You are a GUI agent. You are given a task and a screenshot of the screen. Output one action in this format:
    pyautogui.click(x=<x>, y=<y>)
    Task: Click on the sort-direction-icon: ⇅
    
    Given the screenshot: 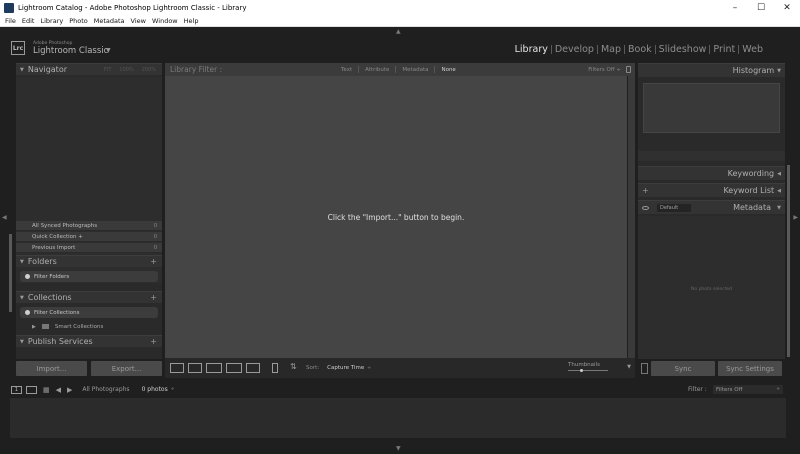 What is the action you would take?
    pyautogui.click(x=295, y=368)
    